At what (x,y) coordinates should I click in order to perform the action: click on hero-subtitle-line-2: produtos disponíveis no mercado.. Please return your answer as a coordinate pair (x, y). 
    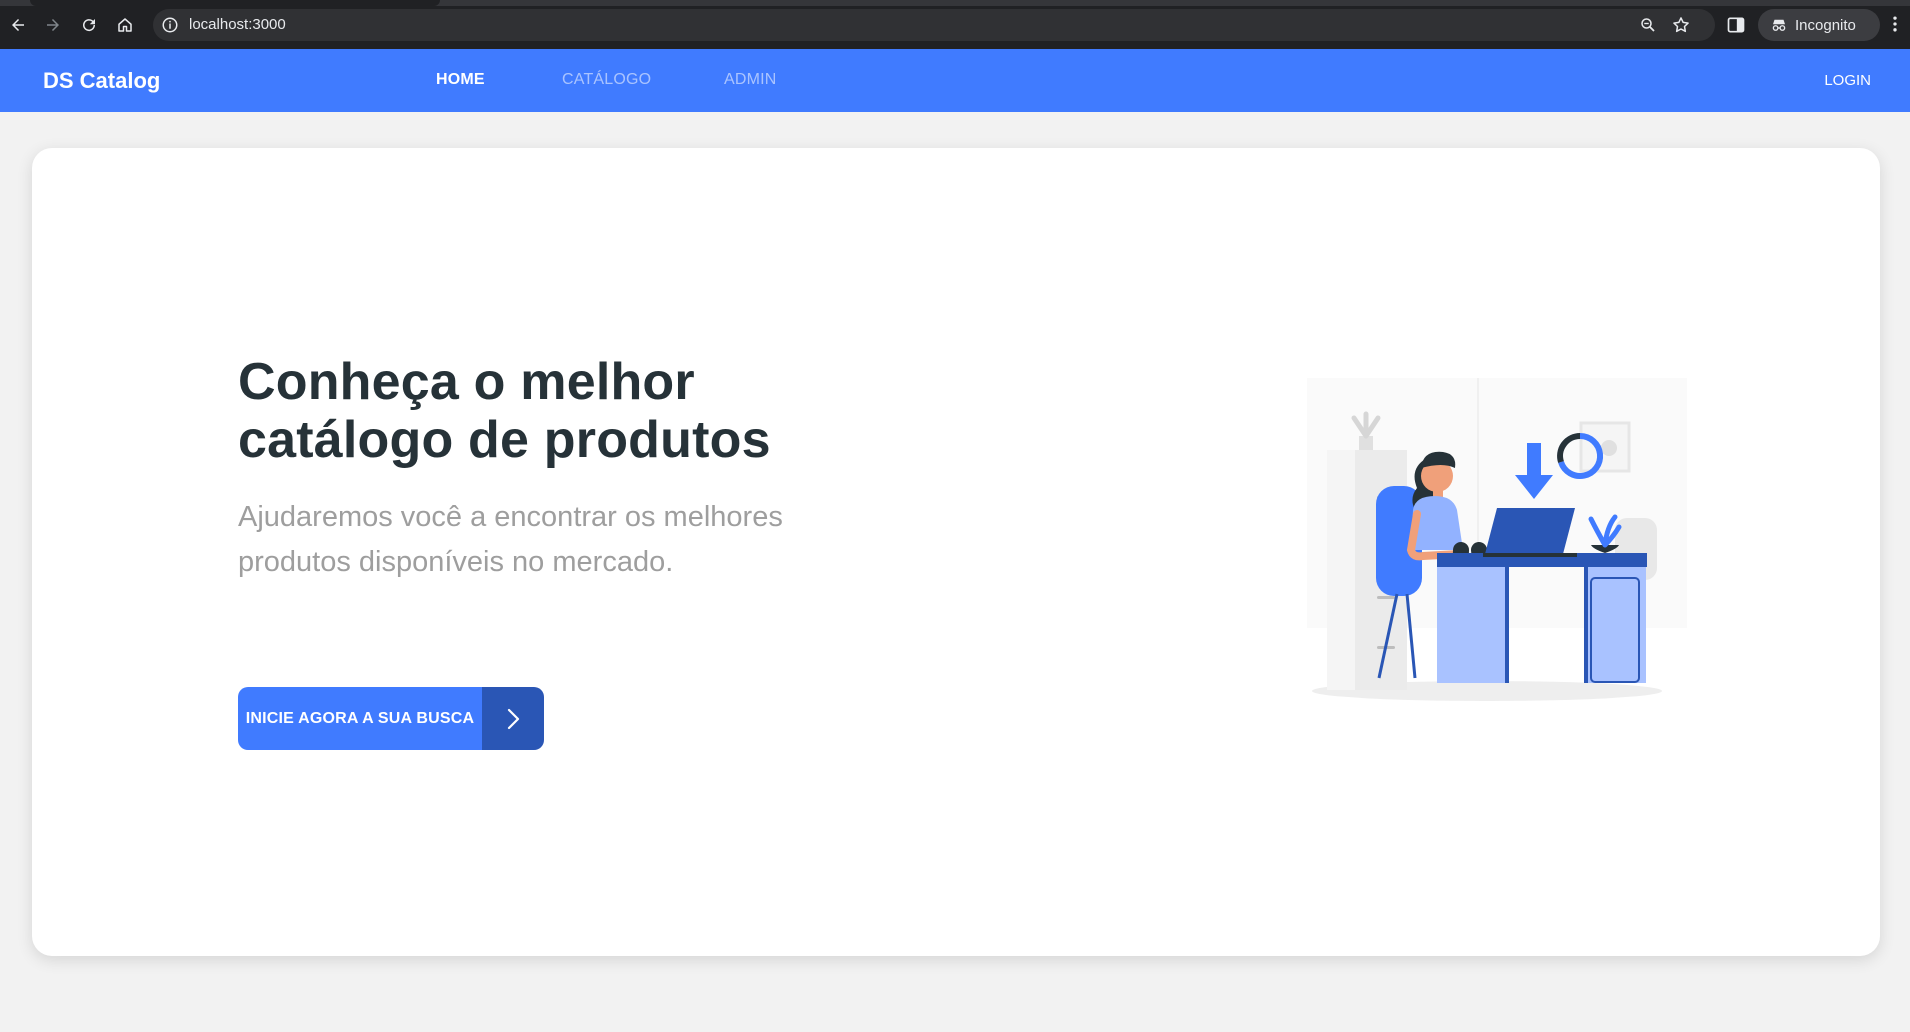
    Looking at the image, I should click on (456, 562).